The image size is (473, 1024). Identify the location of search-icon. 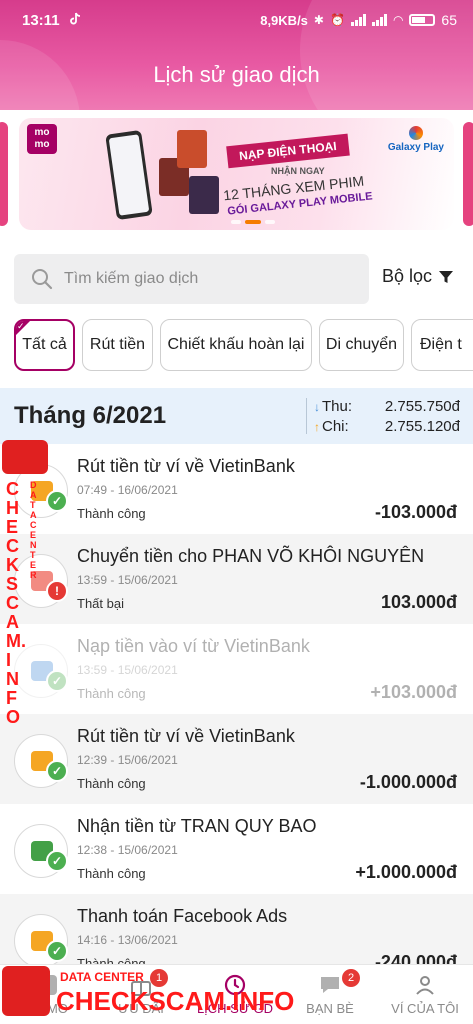
(42, 279).